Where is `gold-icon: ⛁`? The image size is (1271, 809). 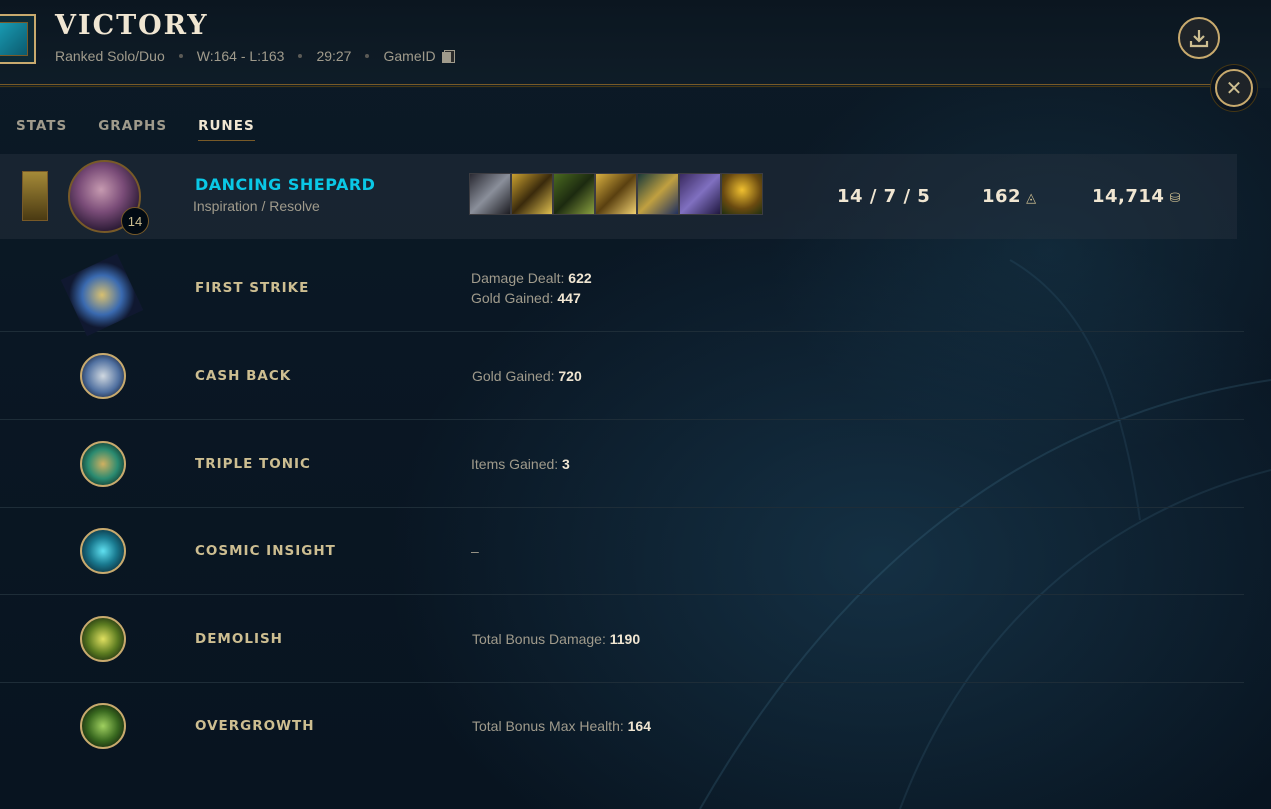
gold-icon: ⛁ is located at coordinates (1172, 198).